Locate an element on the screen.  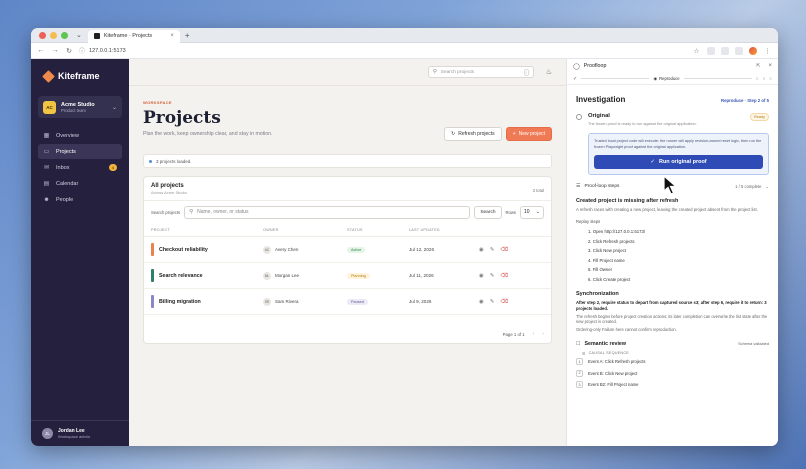
maximize-window-button is located at coordinates (64, 35).